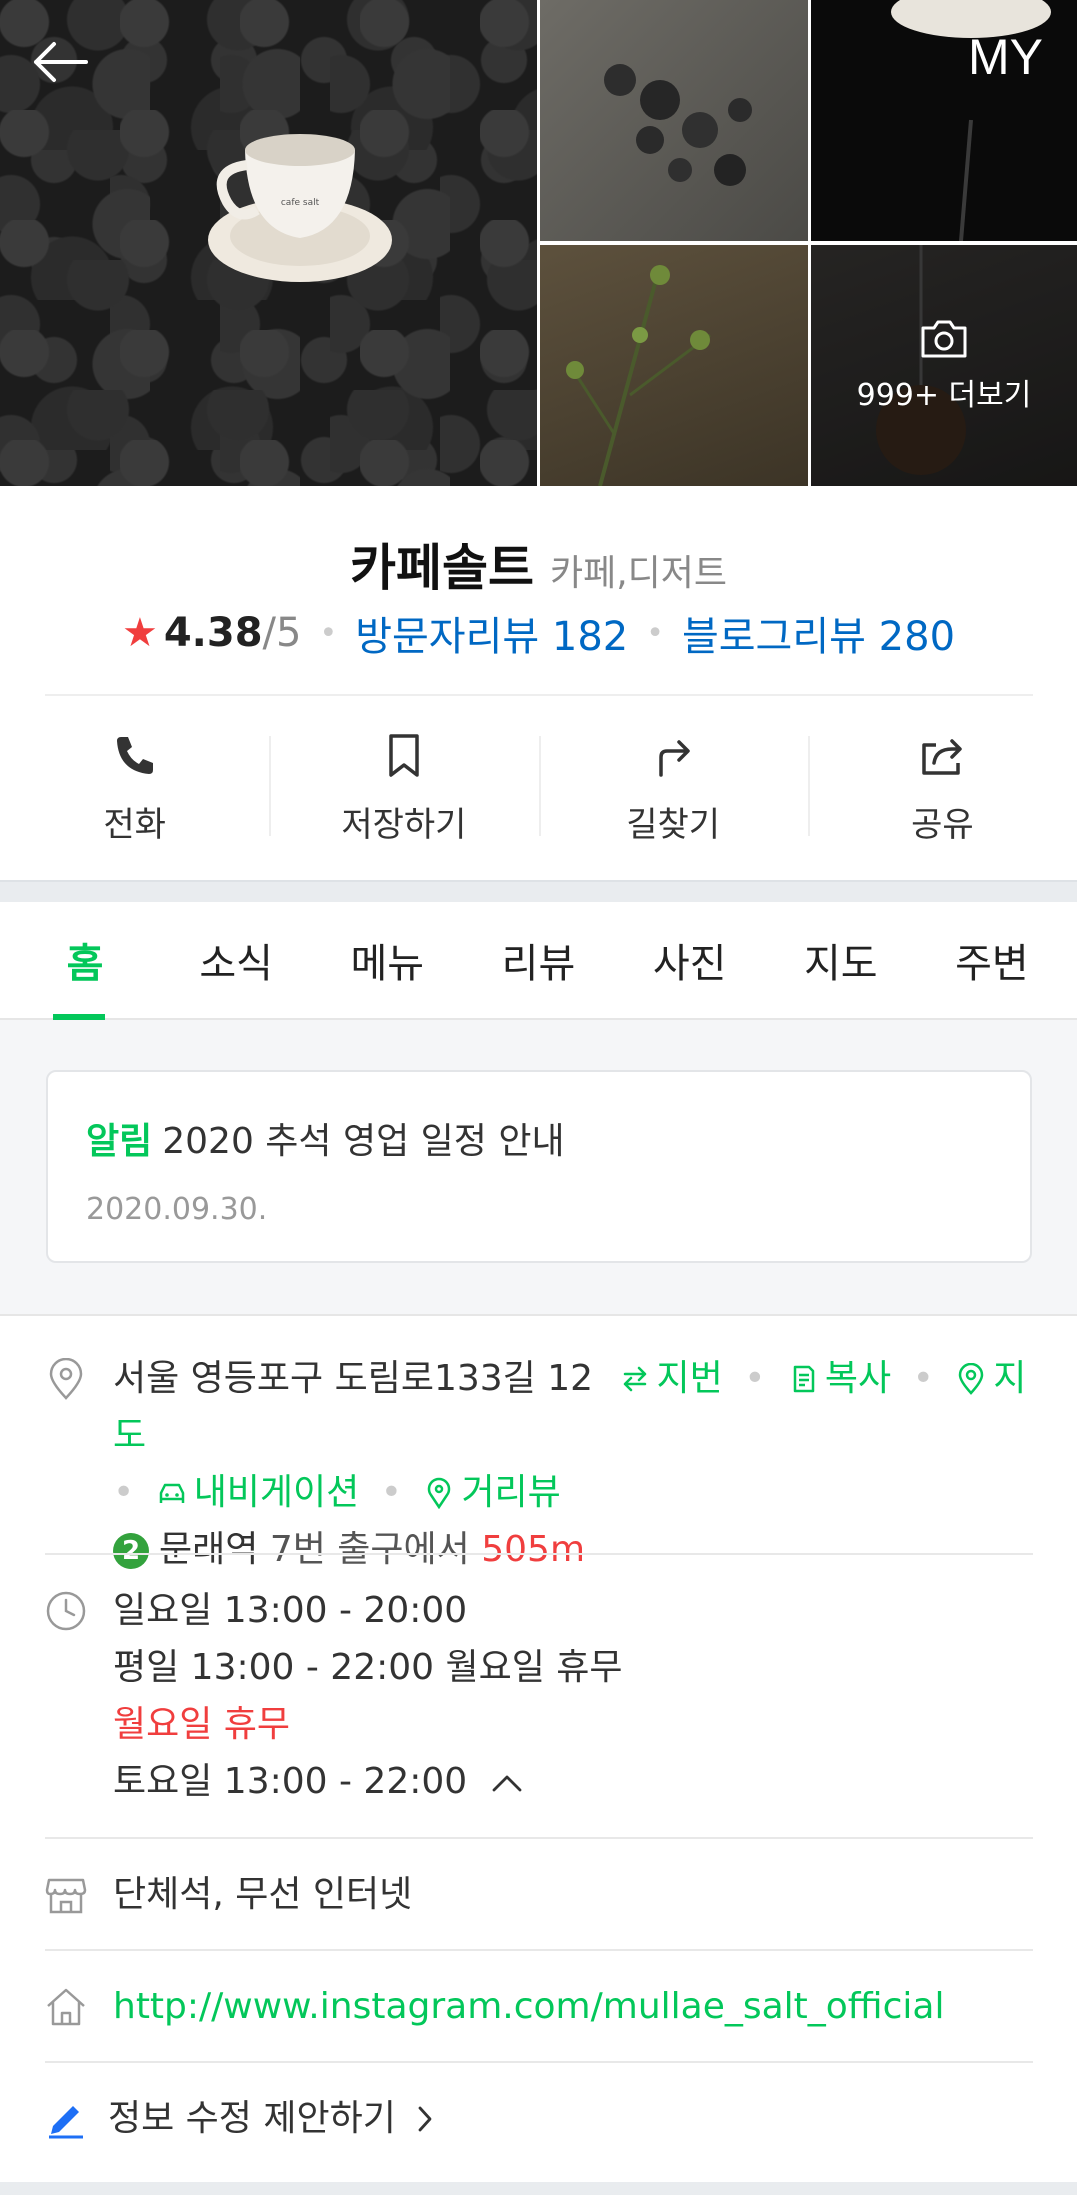 The image size is (1077, 2195). What do you see at coordinates (942, 756) in the screenshot?
I see `share-icon` at bounding box center [942, 756].